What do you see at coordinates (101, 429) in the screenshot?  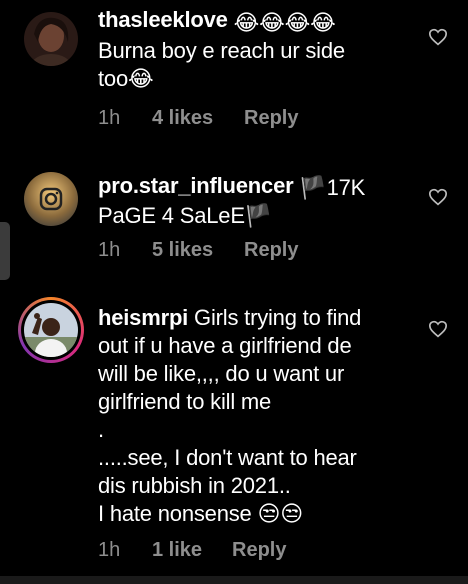 I see `comment-body-line: .` at bounding box center [101, 429].